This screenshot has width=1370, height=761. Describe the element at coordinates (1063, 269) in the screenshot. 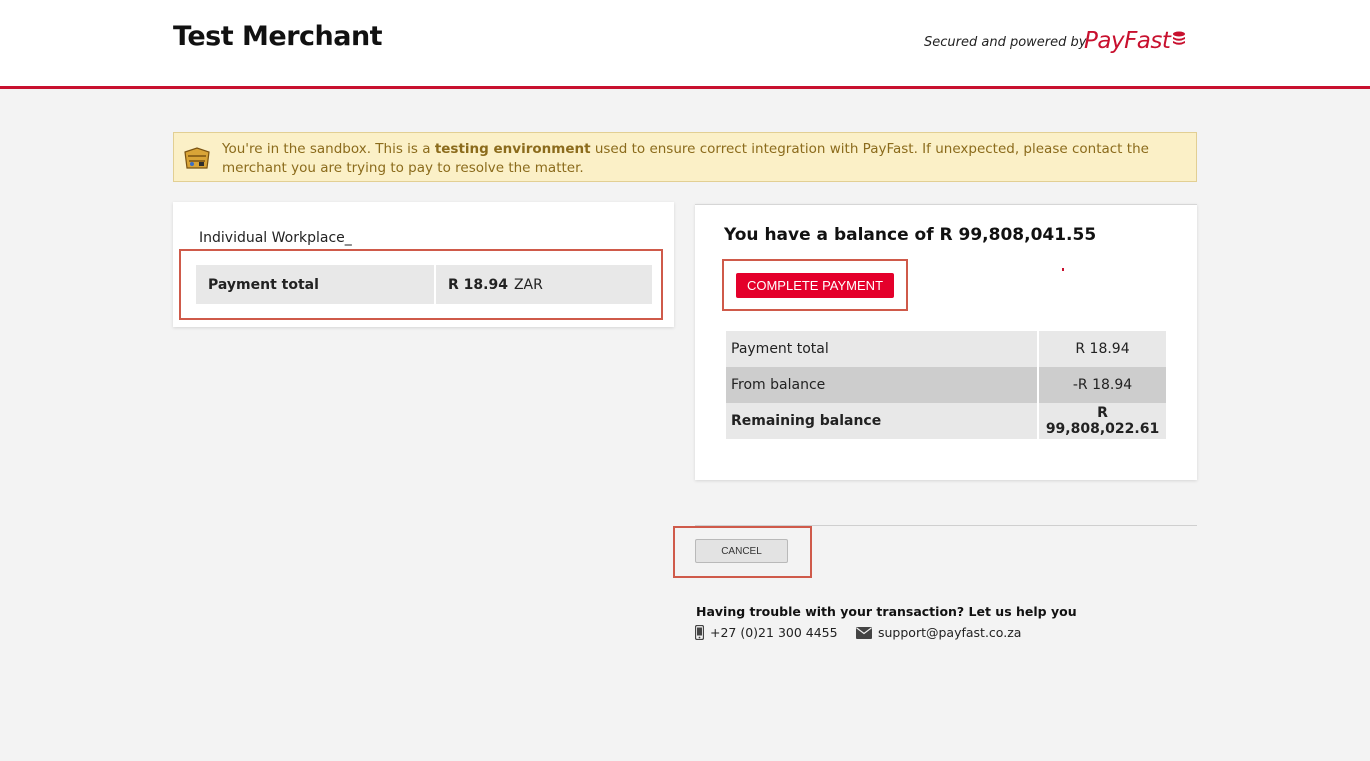

I see `red-dot` at that location.